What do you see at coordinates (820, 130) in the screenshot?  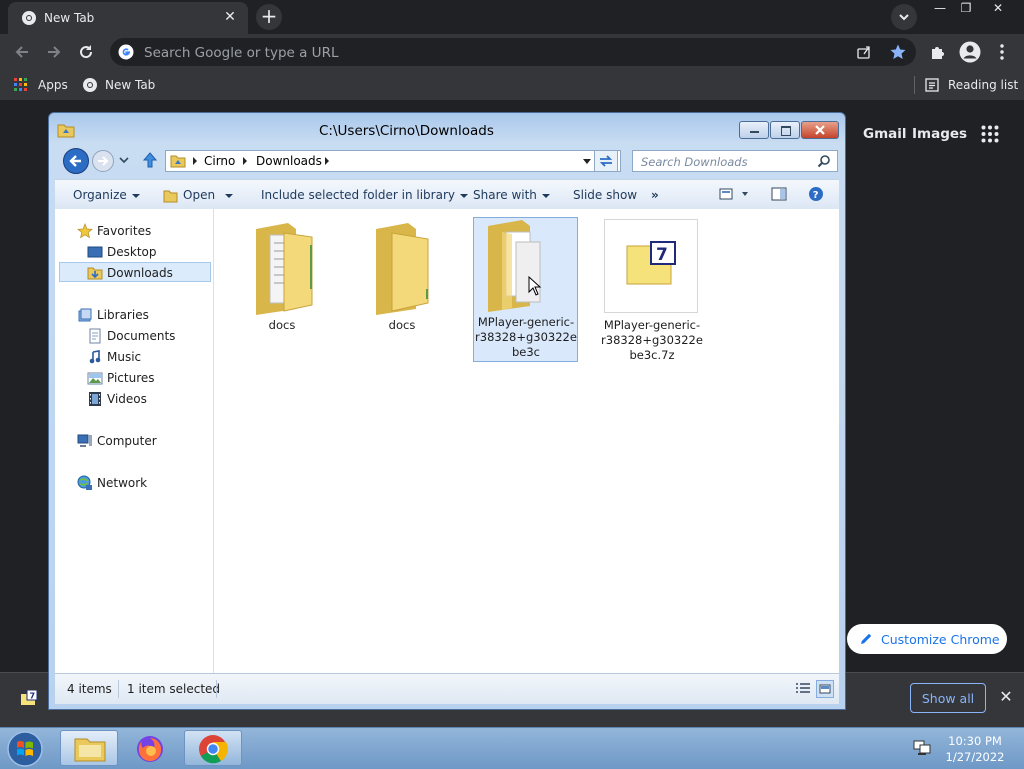 I see `explorer-close-button` at bounding box center [820, 130].